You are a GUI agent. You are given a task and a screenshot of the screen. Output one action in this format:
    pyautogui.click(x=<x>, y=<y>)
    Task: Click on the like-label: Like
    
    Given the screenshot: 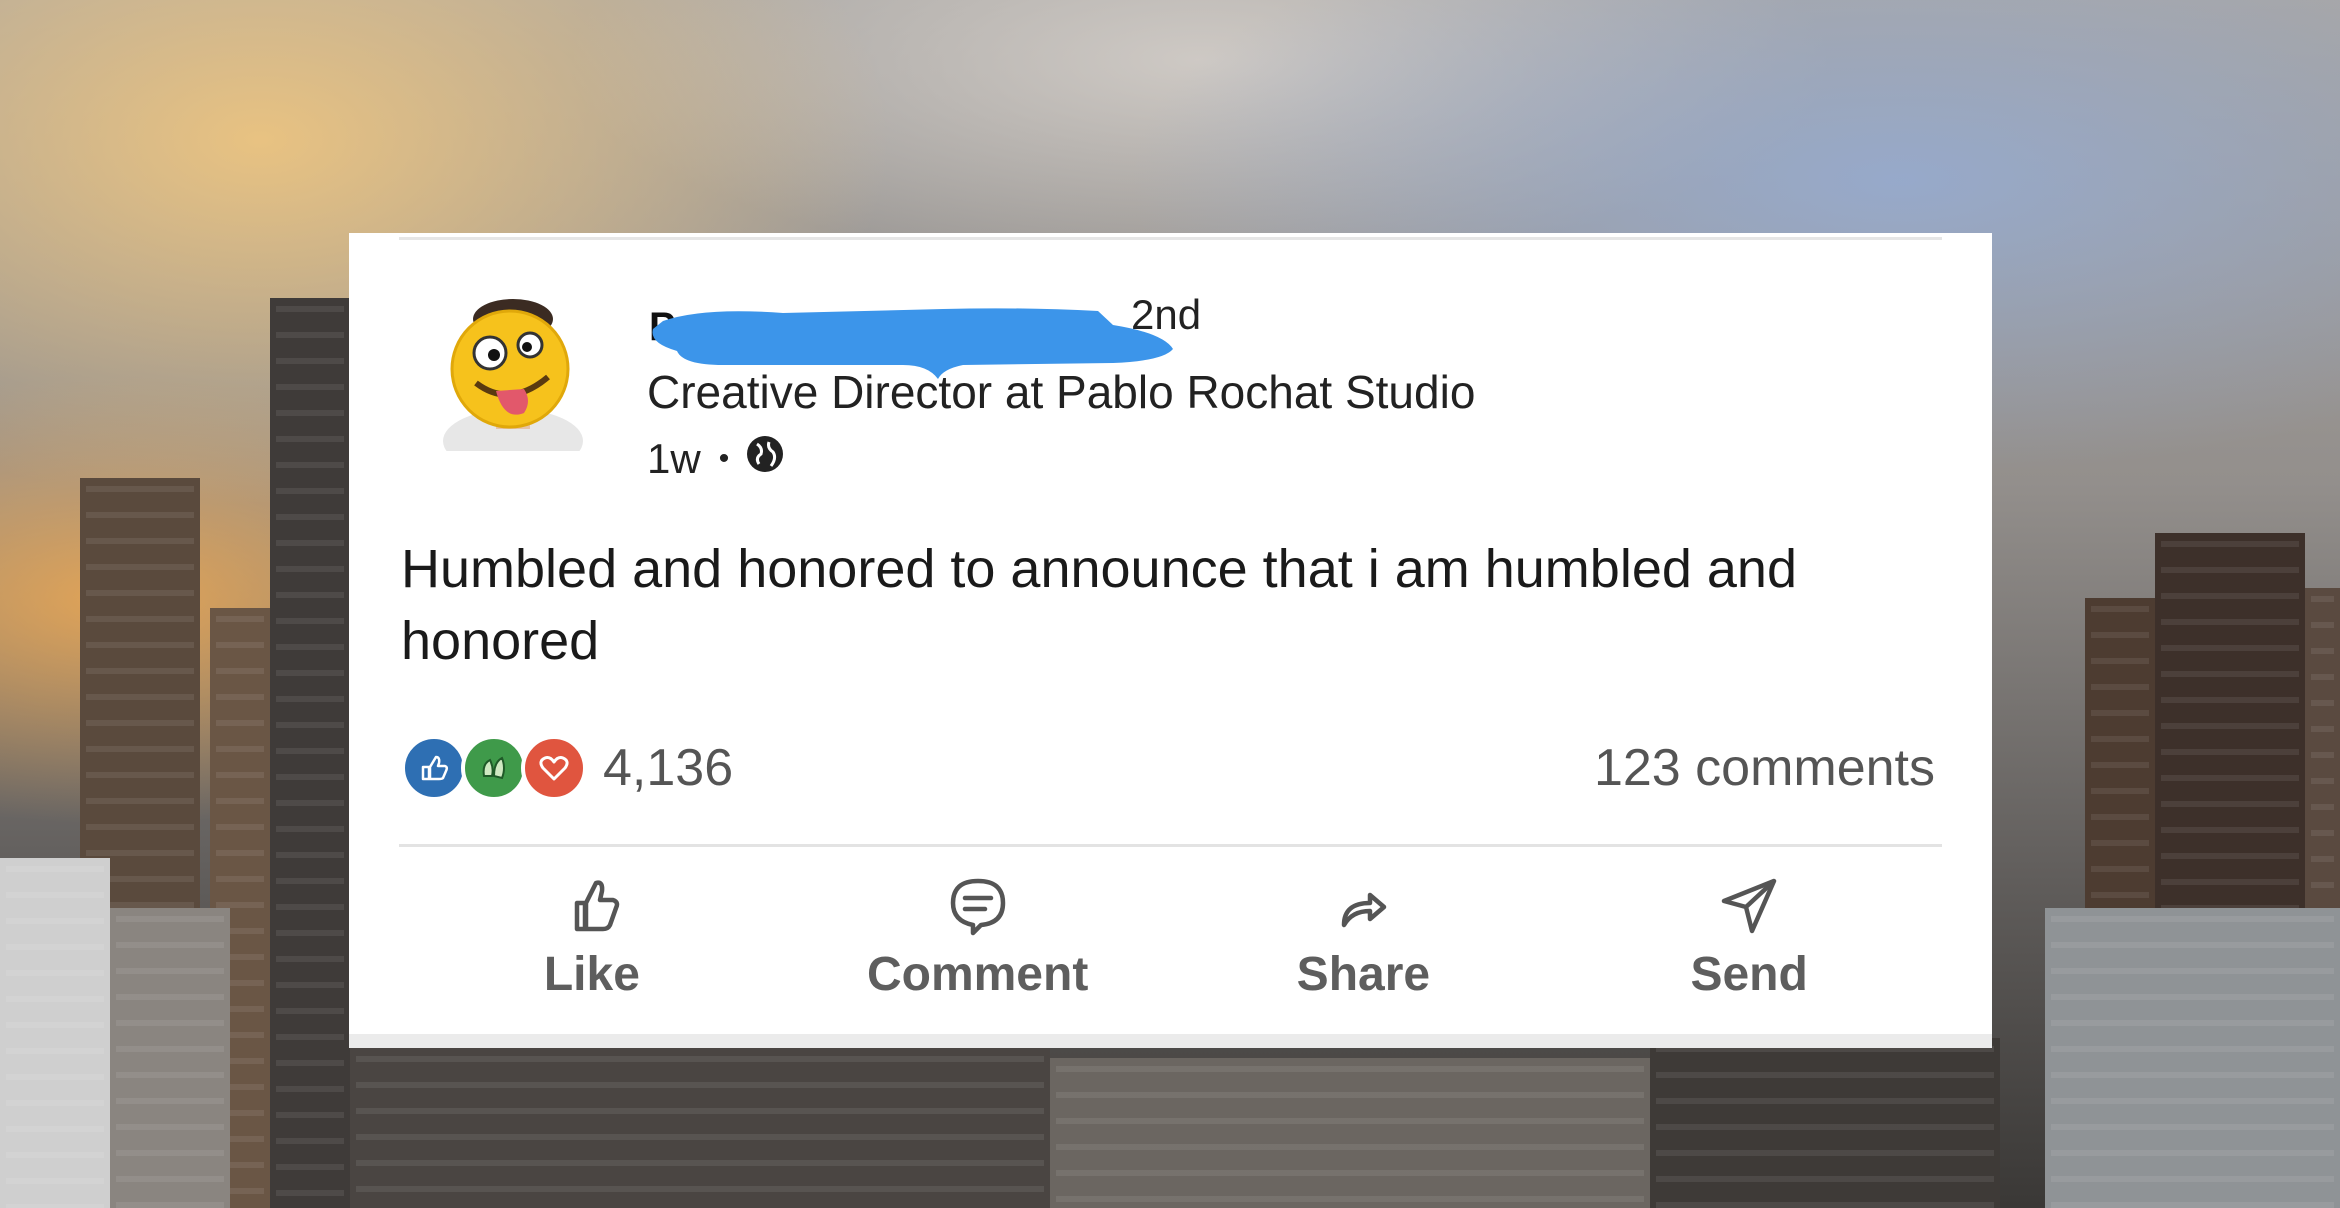 What is the action you would take?
    pyautogui.click(x=591, y=974)
    